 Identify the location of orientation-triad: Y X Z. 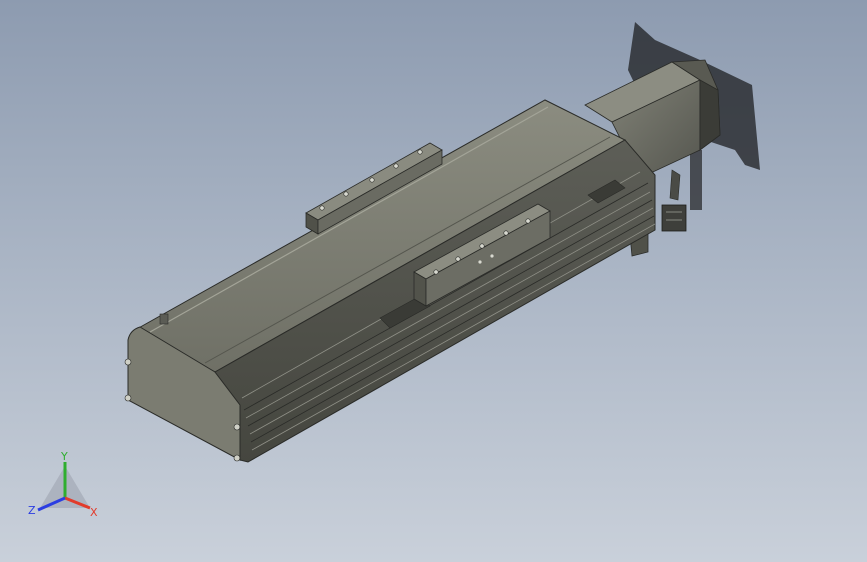
(65, 488).